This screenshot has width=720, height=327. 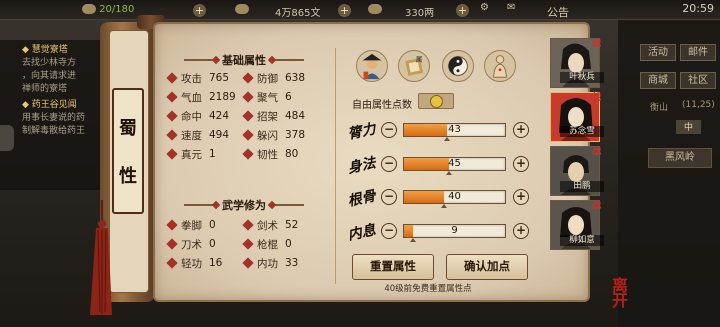 I want to click on column-divider, so click(x=335, y=166).